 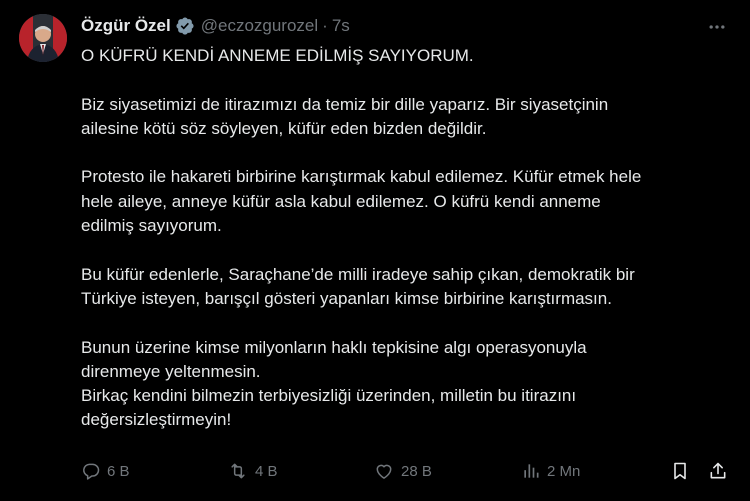 I want to click on more-dots-icon, so click(x=717, y=27).